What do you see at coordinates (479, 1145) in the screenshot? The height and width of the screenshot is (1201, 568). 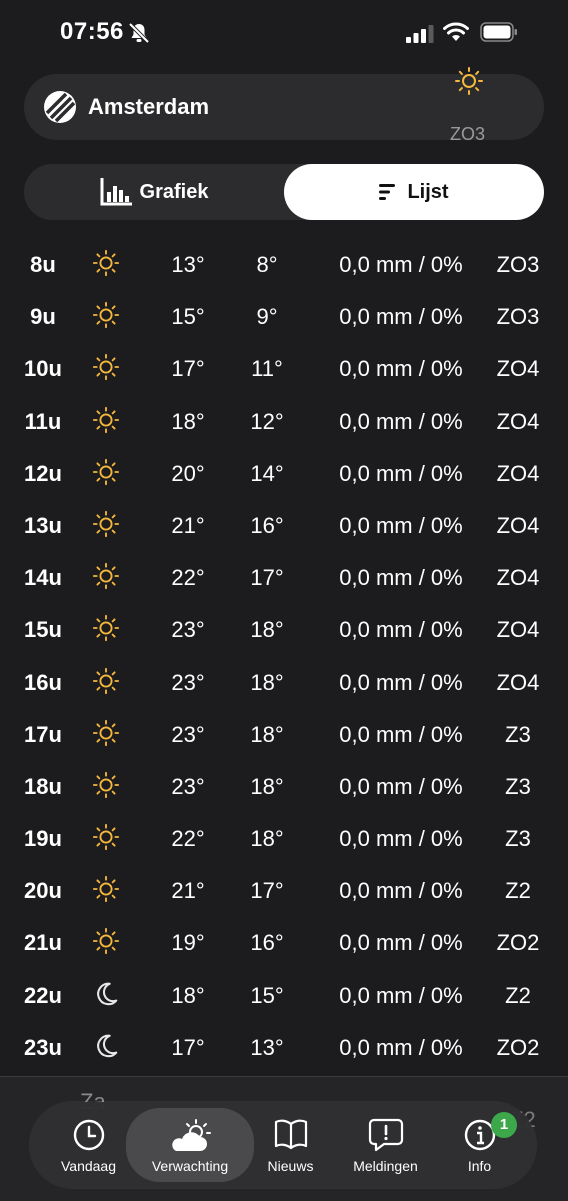 I see `tab-info: Info 1` at bounding box center [479, 1145].